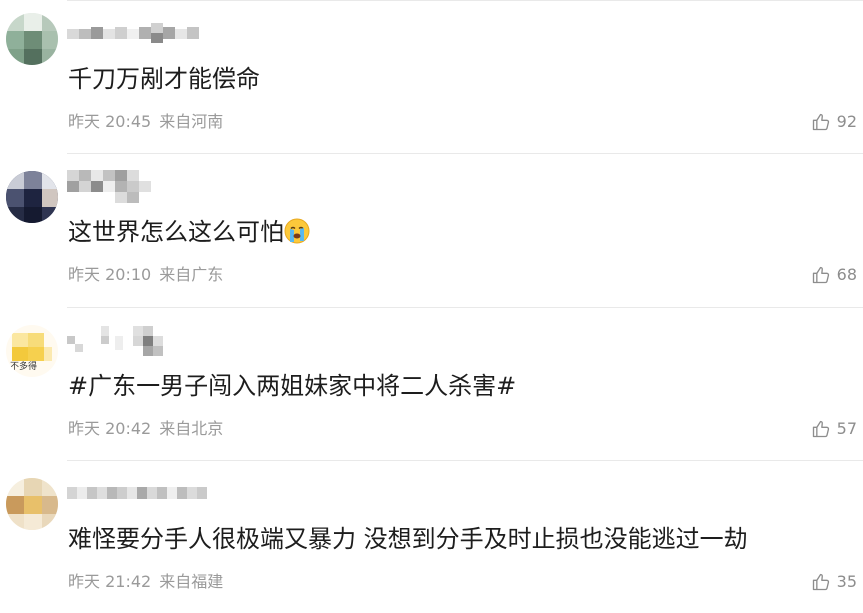 The width and height of the screenshot is (863, 613). What do you see at coordinates (846, 274) in the screenshot?
I see `like-count: 68` at bounding box center [846, 274].